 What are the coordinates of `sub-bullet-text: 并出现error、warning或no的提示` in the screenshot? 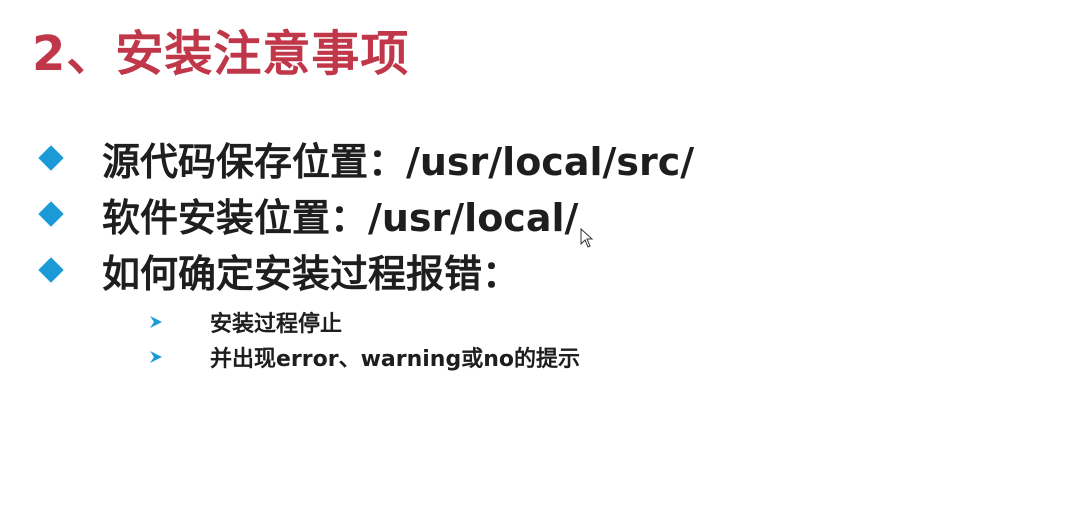 It's located at (395, 359).